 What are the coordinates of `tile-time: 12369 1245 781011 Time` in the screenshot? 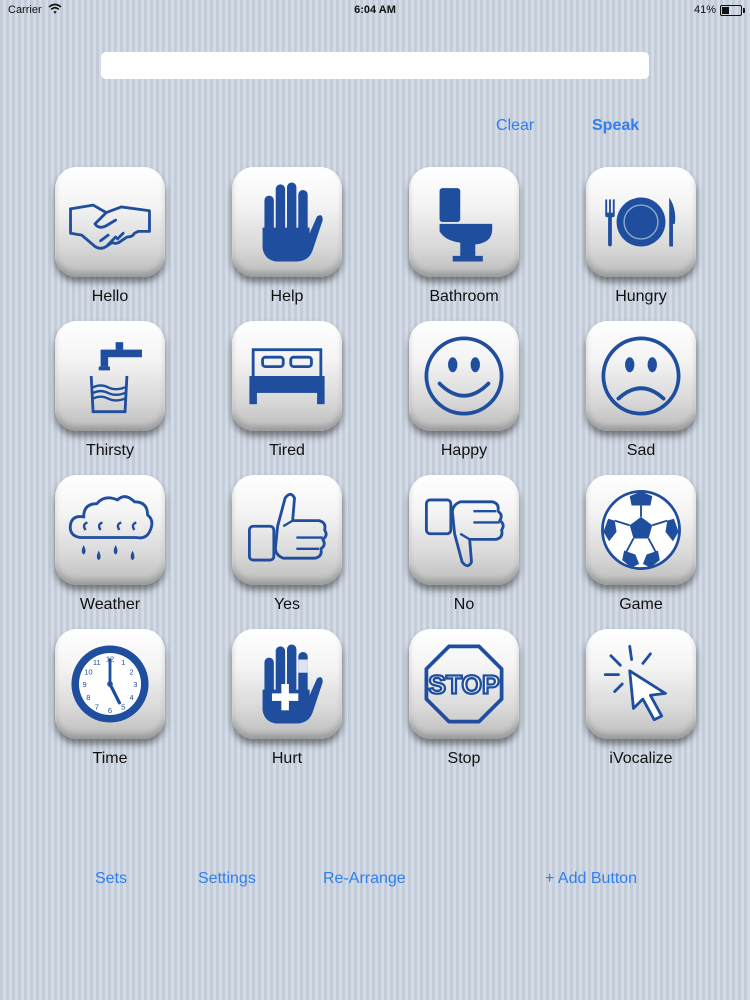 It's located at (110, 698).